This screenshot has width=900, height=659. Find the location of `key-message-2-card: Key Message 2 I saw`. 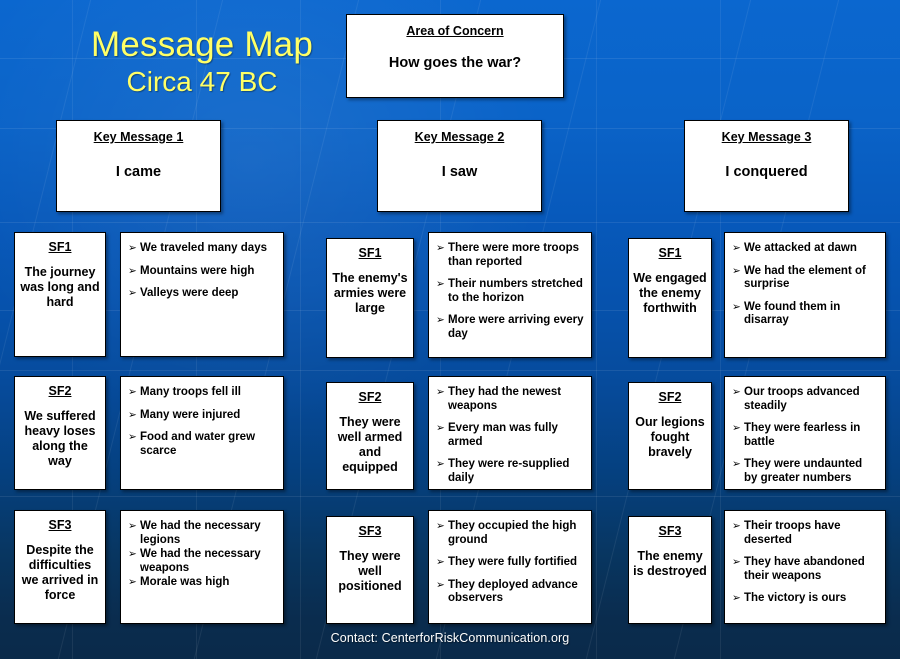

key-message-2-card: Key Message 2 I saw is located at coordinates (459, 166).